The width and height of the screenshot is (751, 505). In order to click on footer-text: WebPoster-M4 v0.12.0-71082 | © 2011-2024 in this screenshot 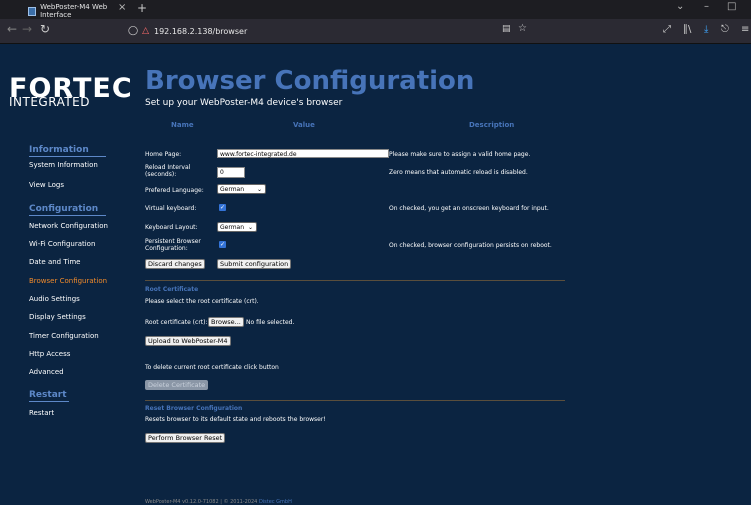, I will do `click(201, 502)`.